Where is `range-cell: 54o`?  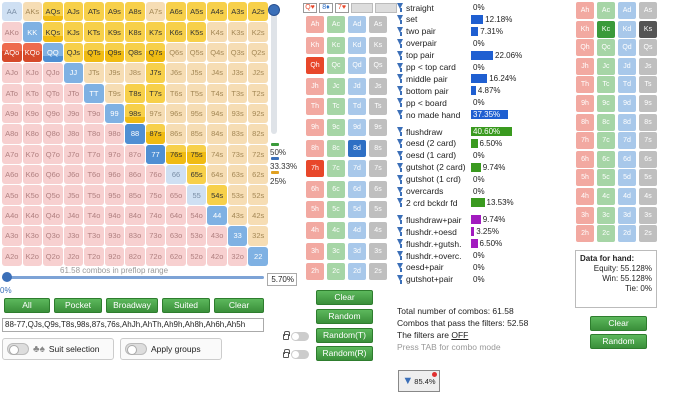 range-cell: 54o is located at coordinates (196, 215).